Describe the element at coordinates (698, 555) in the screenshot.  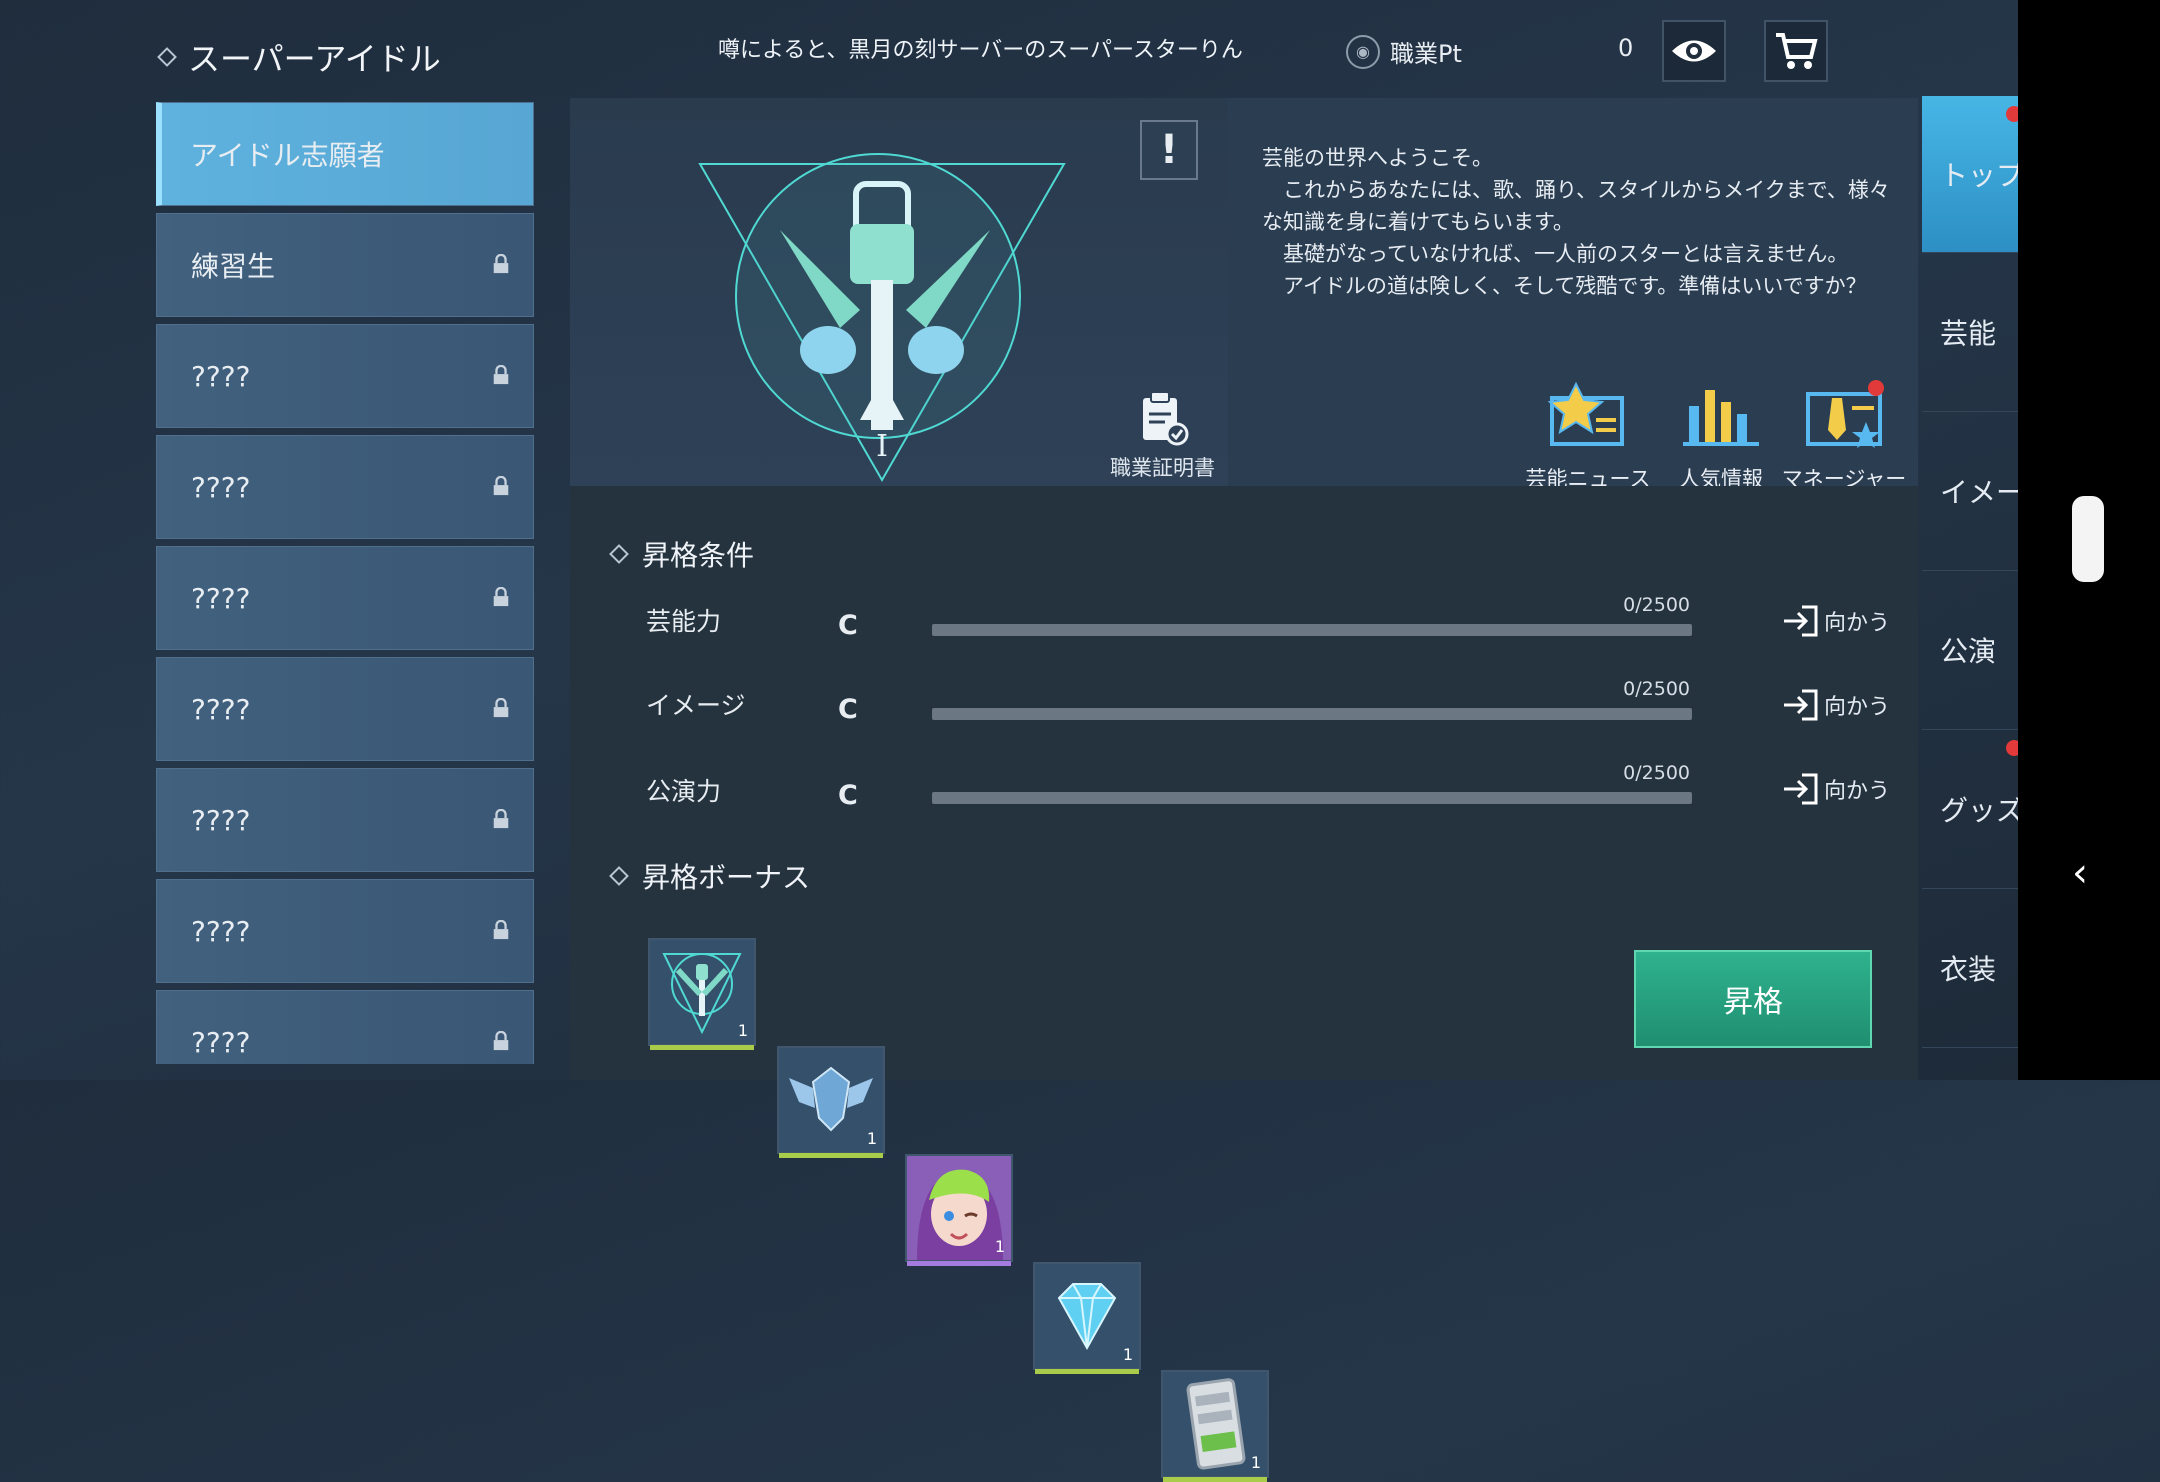
I see `conditions-title: 昇格条件` at that location.